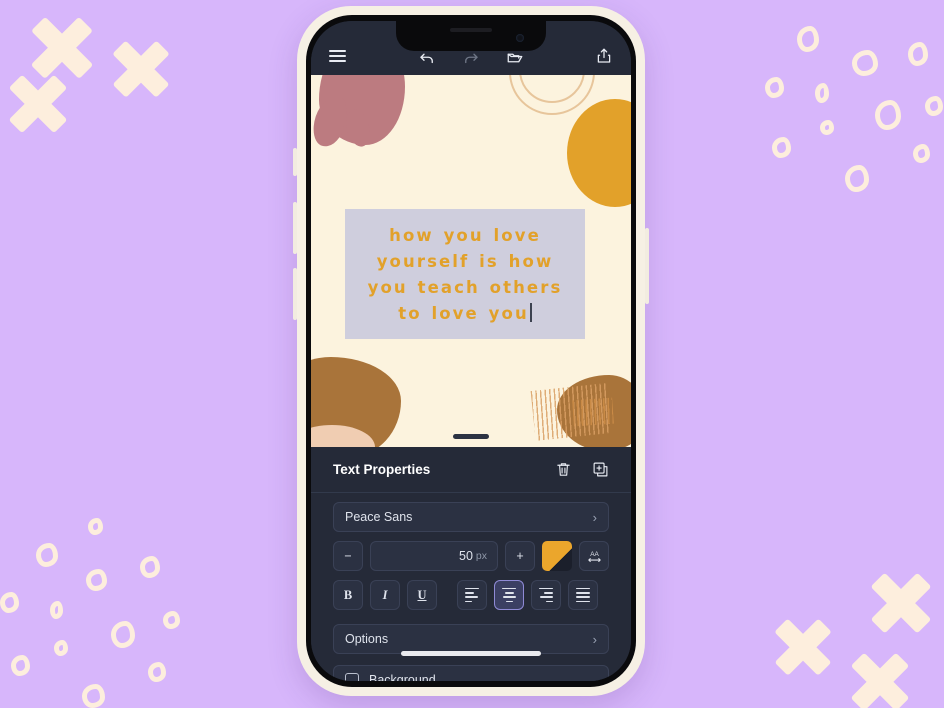 Image resolution: width=944 pixels, height=708 pixels. I want to click on panel-header: Text Properties, so click(471, 470).